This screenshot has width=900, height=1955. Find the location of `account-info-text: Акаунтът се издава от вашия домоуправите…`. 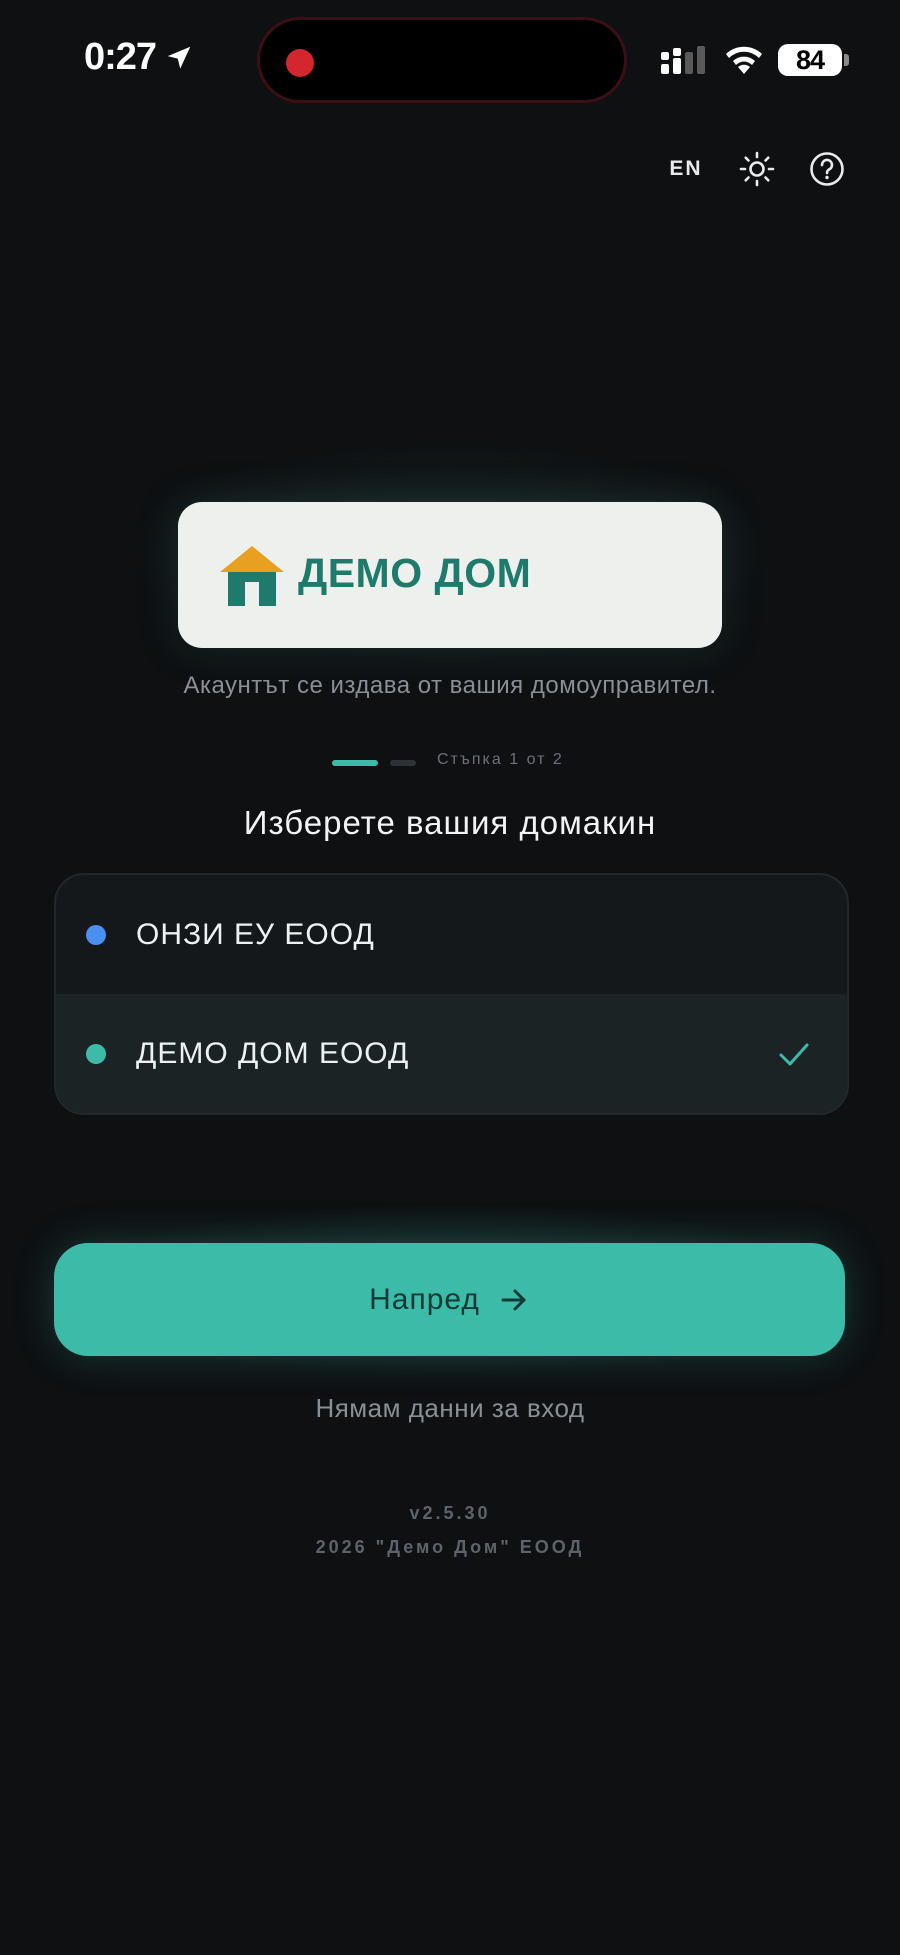

account-info-text: Акаунтът се издава от вашия домоуправите… is located at coordinates (450, 685).